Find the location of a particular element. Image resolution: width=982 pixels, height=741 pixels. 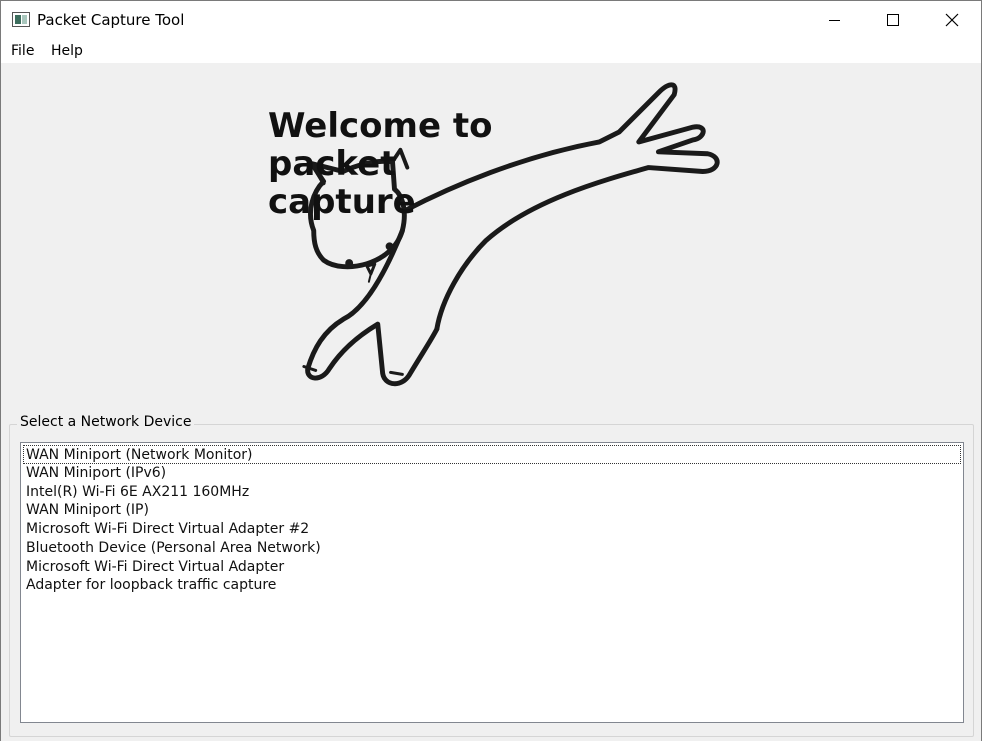

list-item: Microsoft Wi-Fi Direct Virtual Adapter is located at coordinates (154, 567).